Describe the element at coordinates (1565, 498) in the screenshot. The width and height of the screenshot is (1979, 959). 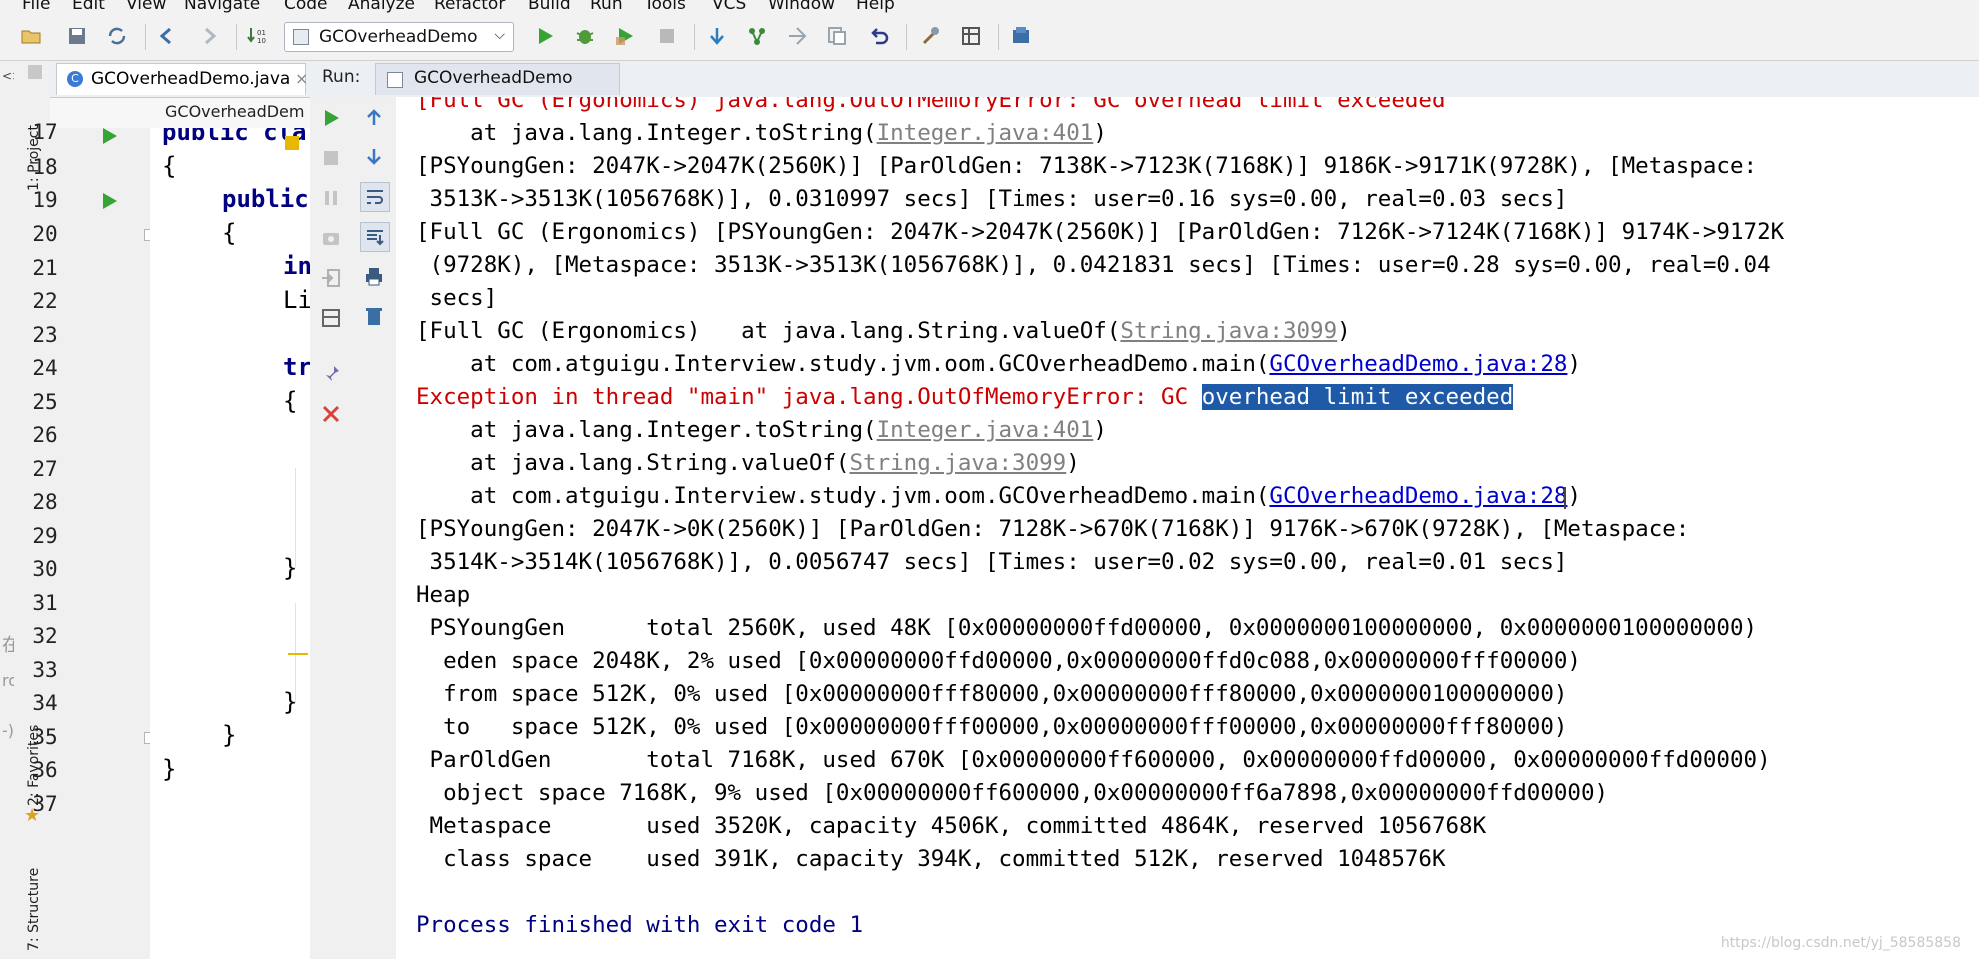
I see `text-cursor` at that location.